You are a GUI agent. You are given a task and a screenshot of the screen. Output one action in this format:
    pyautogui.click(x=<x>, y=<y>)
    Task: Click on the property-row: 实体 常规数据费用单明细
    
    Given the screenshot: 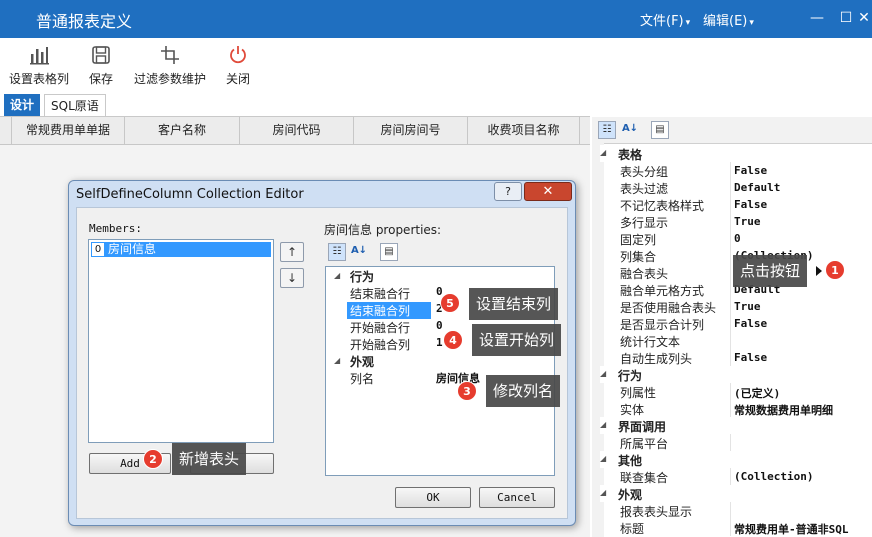 What is the action you would take?
    pyautogui.click(x=736, y=408)
    